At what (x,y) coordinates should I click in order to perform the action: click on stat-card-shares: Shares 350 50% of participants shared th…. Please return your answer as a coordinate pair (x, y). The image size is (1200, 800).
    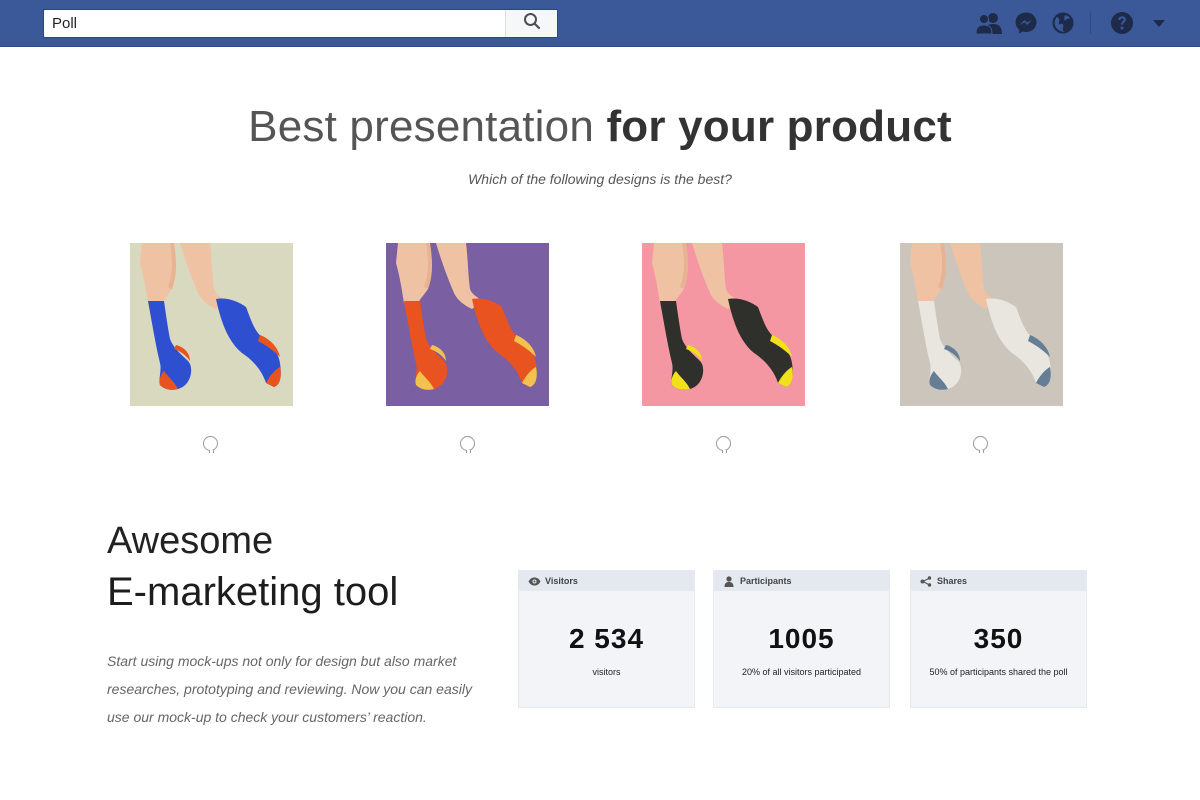
    Looking at the image, I should click on (998, 639).